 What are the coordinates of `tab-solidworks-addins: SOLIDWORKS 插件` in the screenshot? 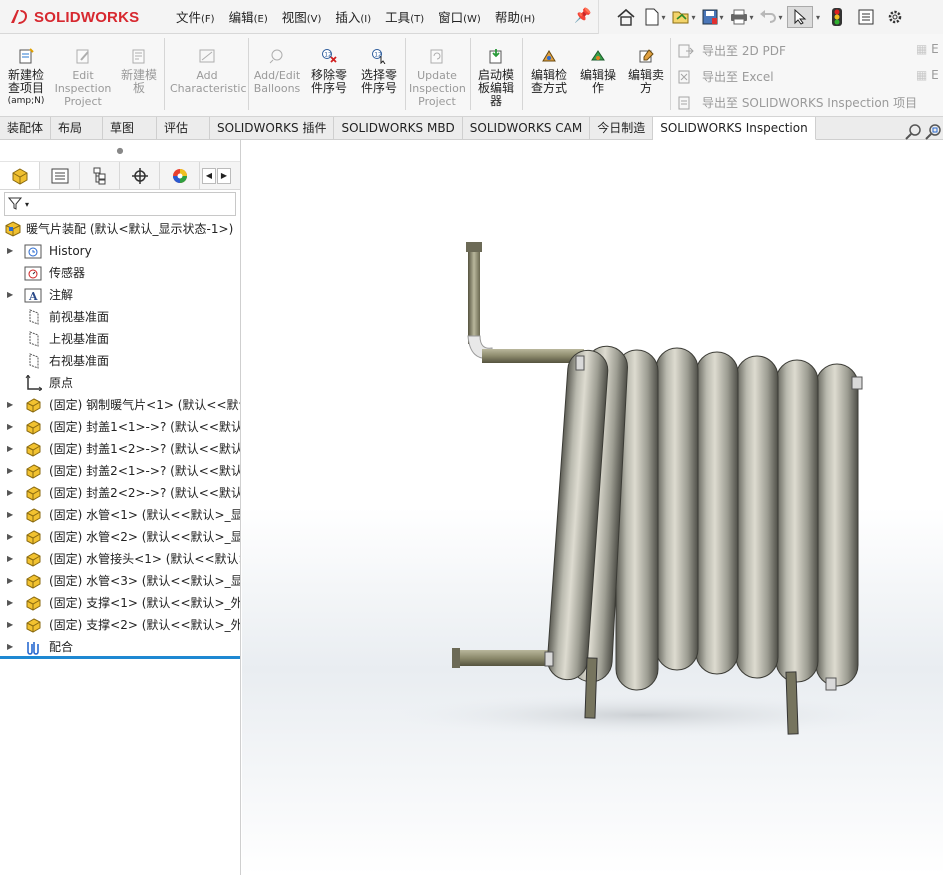 It's located at (272, 128).